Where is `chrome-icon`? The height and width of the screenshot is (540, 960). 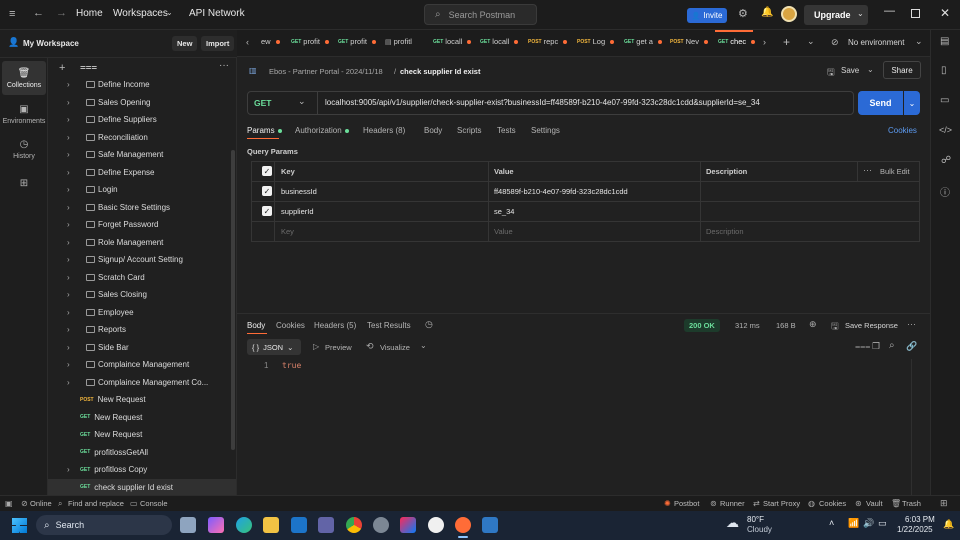 chrome-icon is located at coordinates (354, 525).